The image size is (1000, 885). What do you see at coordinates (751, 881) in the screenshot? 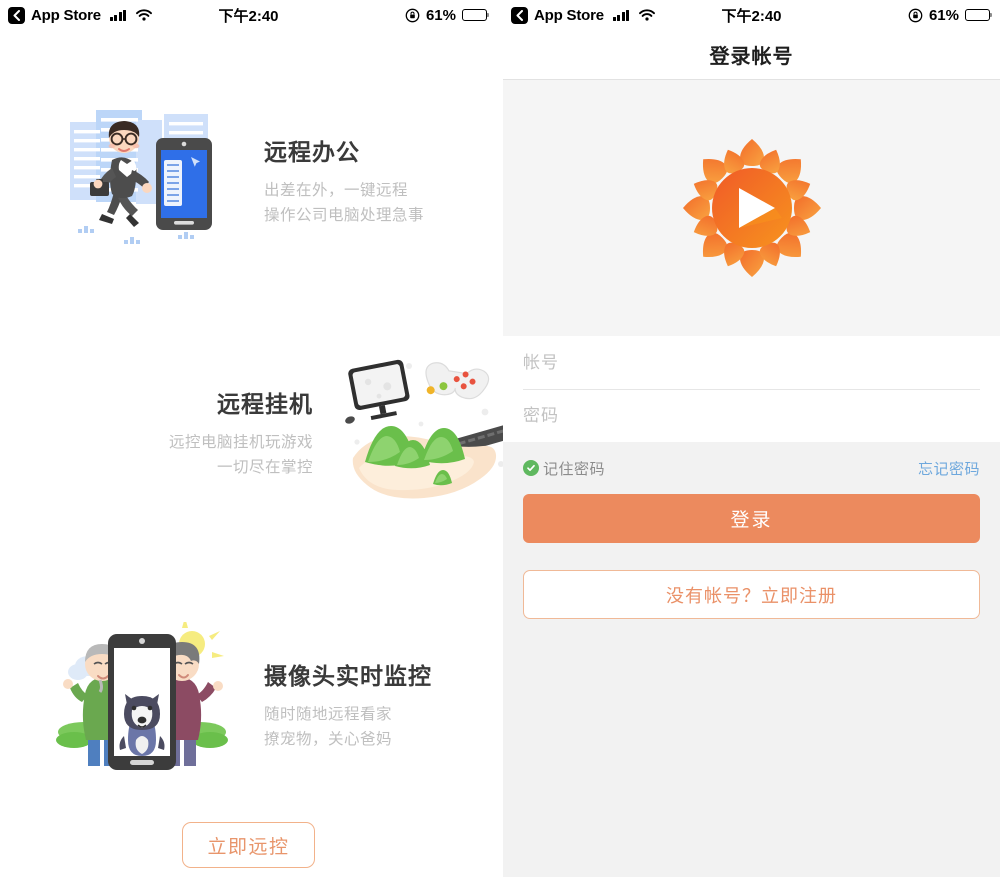
I see `bottom-edge-strip` at bounding box center [751, 881].